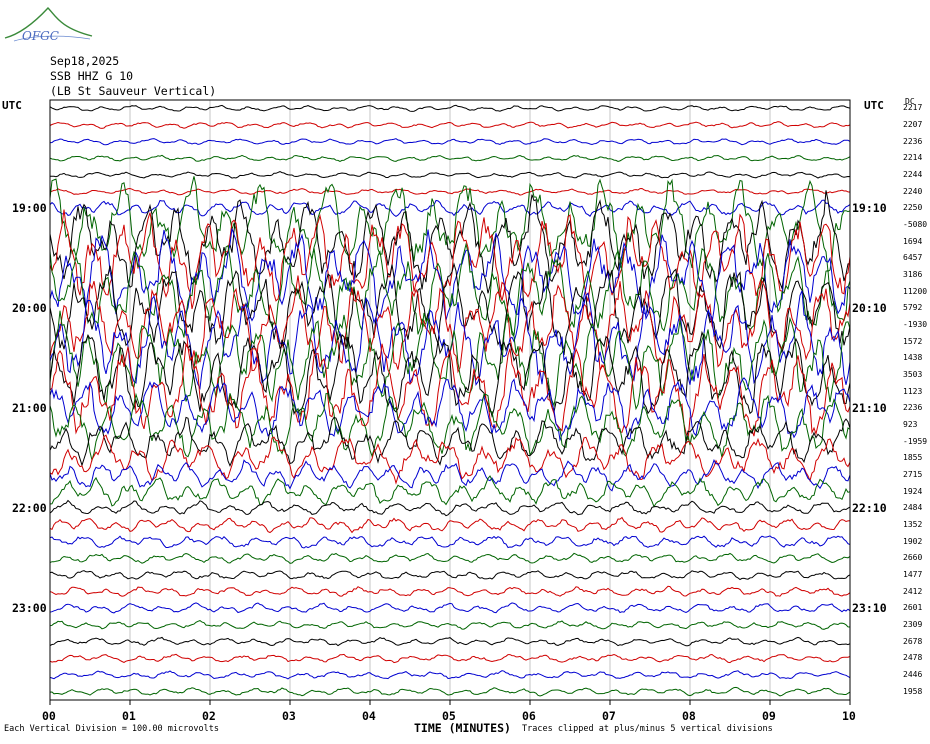 The width and height of the screenshot is (930, 744). What do you see at coordinates (913, 358) in the screenshot?
I see `dc-offset: 1438` at bounding box center [913, 358].